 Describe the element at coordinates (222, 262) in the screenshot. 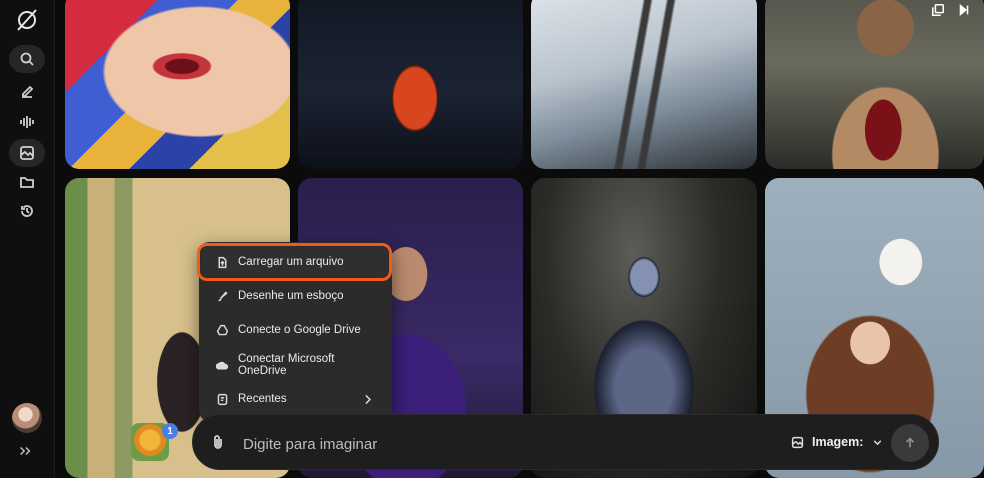

I see `upload-file-icon` at that location.